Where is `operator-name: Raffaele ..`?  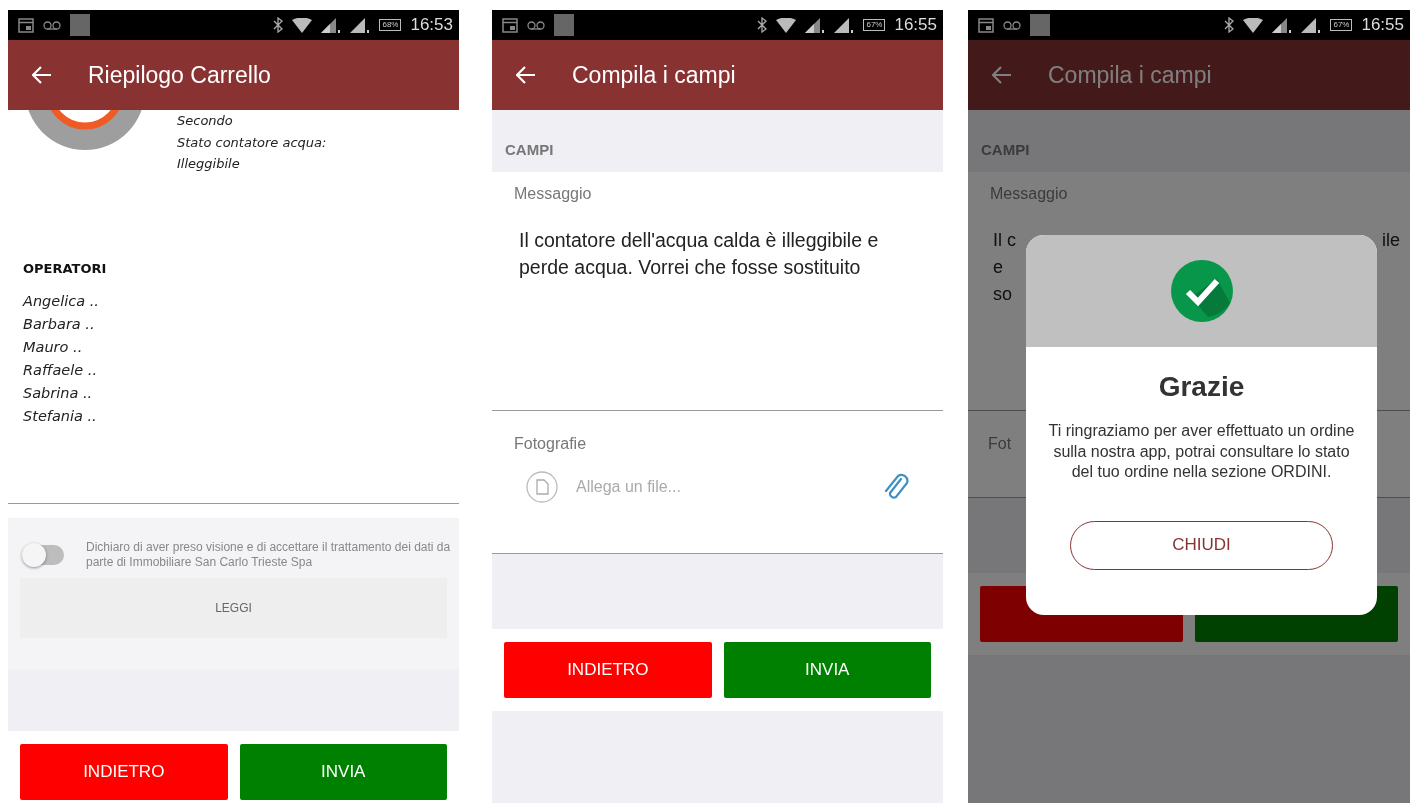
operator-name: Raffaele .. is located at coordinates (60, 370).